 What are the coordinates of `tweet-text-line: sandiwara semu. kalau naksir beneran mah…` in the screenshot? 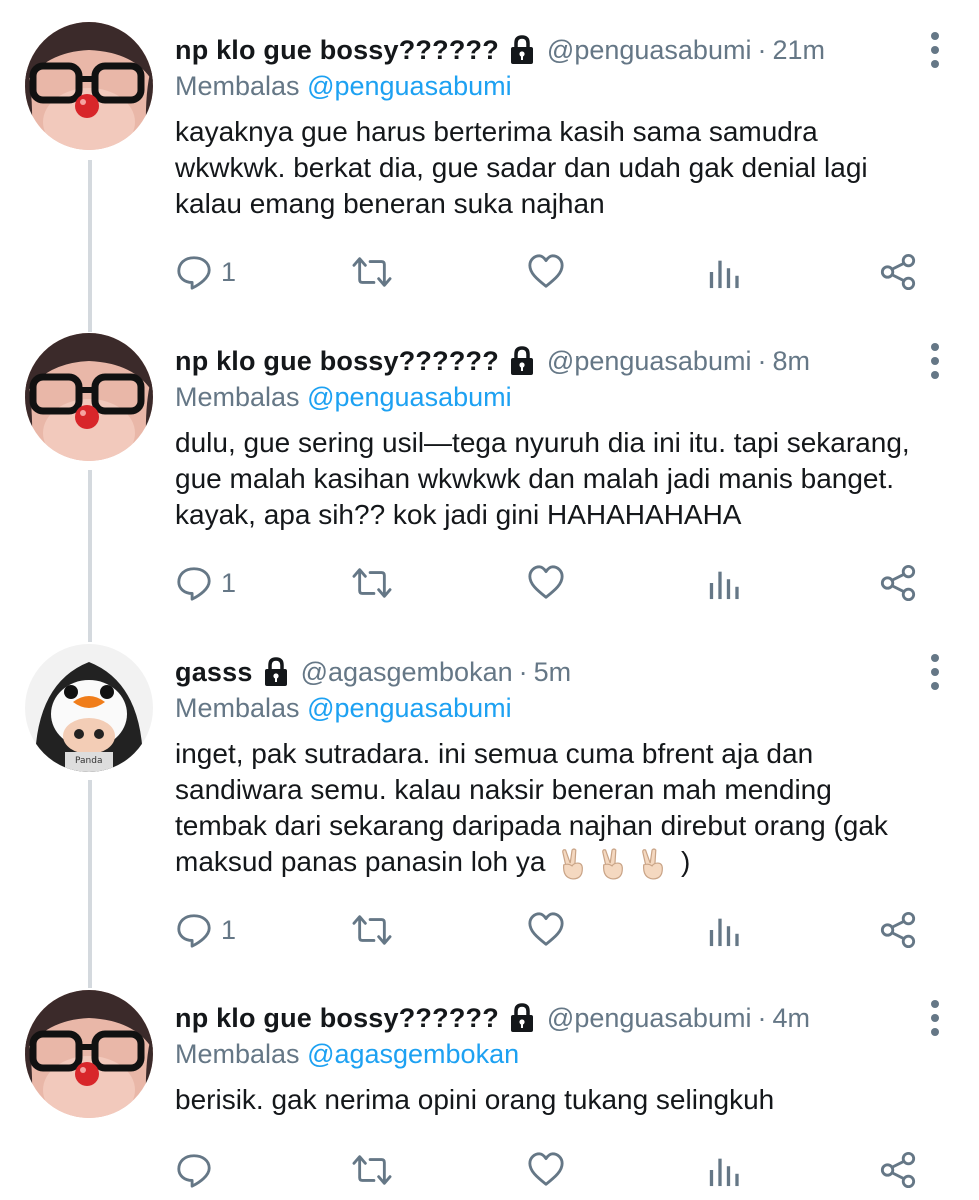 It's located at (503, 789).